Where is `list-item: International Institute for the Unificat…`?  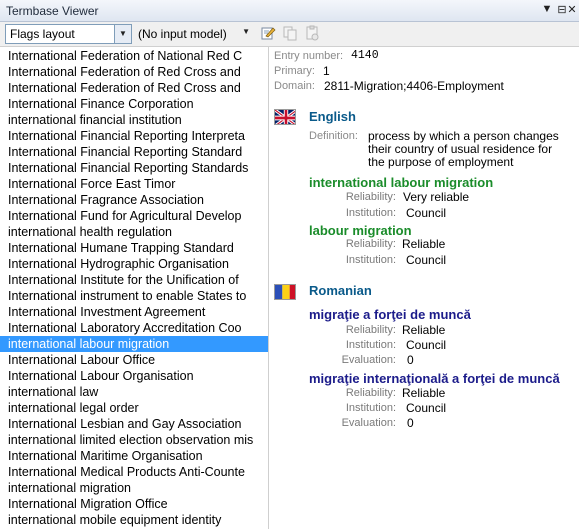 list-item: International Institute for the Unificat… is located at coordinates (134, 280).